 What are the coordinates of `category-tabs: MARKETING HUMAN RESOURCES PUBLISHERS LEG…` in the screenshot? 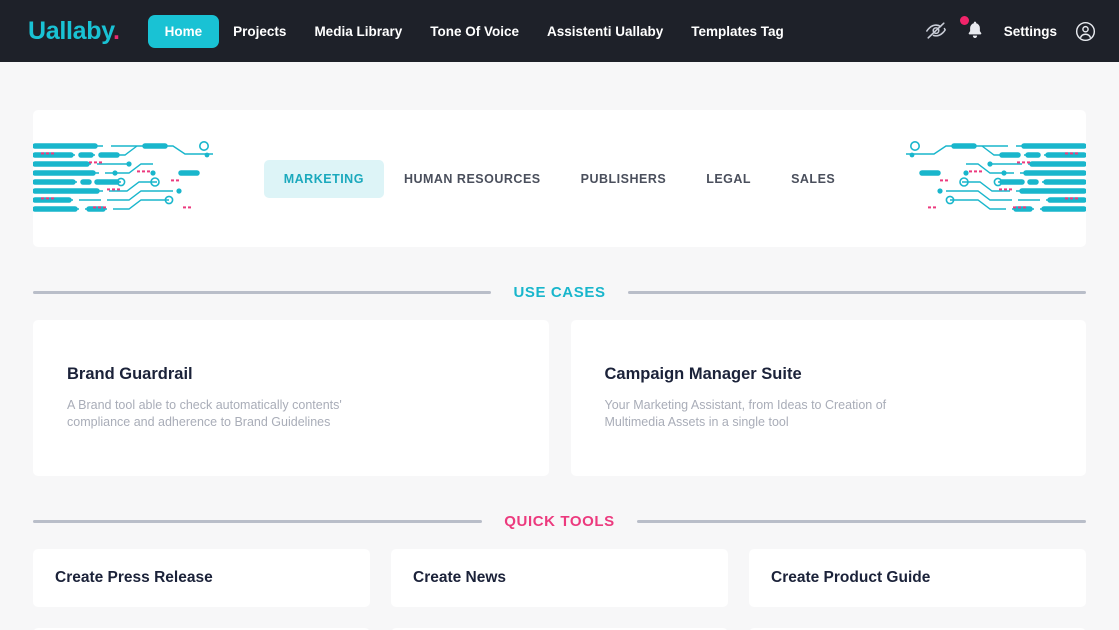 It's located at (559, 178).